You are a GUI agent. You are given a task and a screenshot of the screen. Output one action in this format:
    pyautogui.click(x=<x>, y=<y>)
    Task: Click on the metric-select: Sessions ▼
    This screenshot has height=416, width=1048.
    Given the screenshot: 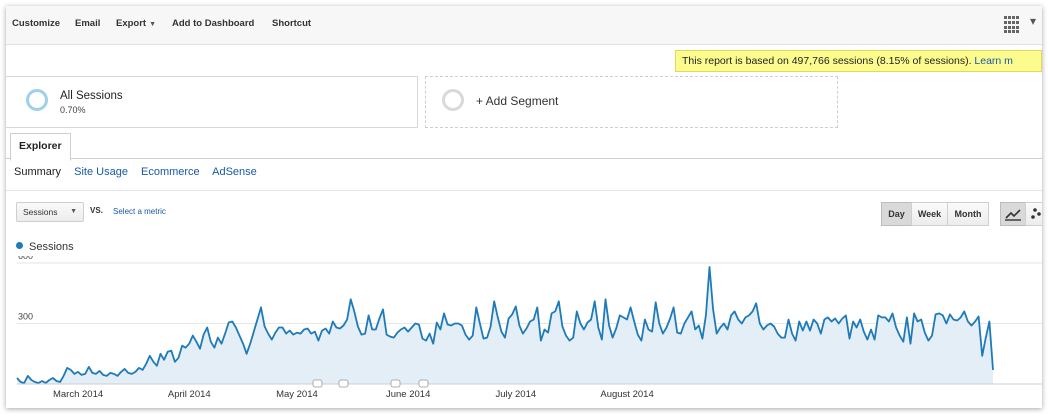 What is the action you would take?
    pyautogui.click(x=50, y=212)
    